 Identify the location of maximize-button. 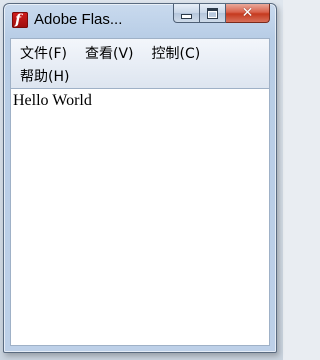
(213, 13).